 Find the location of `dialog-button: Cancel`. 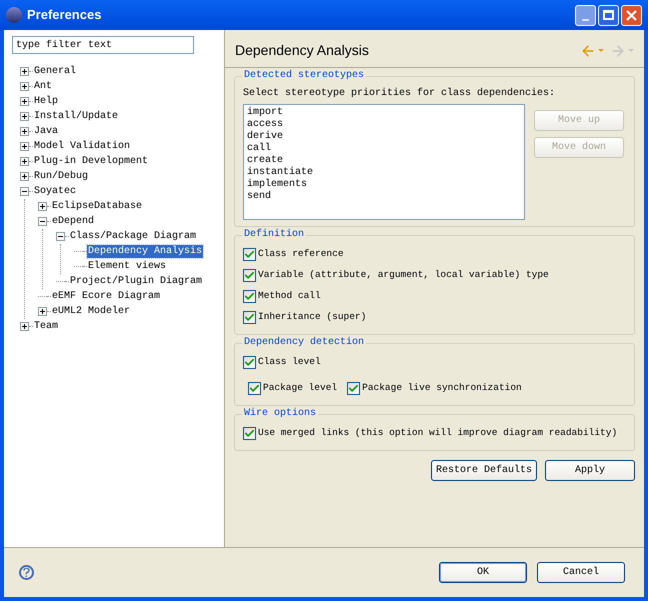

dialog-button: Cancel is located at coordinates (581, 572).